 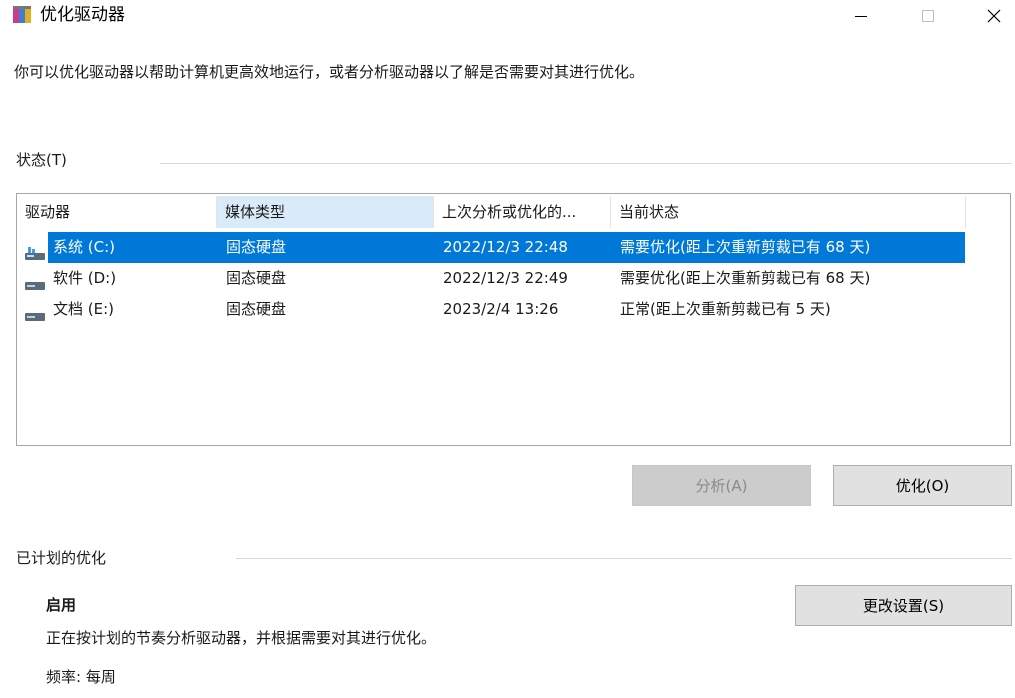 What do you see at coordinates (61, 605) in the screenshot?
I see `schedule-status: 启用` at bounding box center [61, 605].